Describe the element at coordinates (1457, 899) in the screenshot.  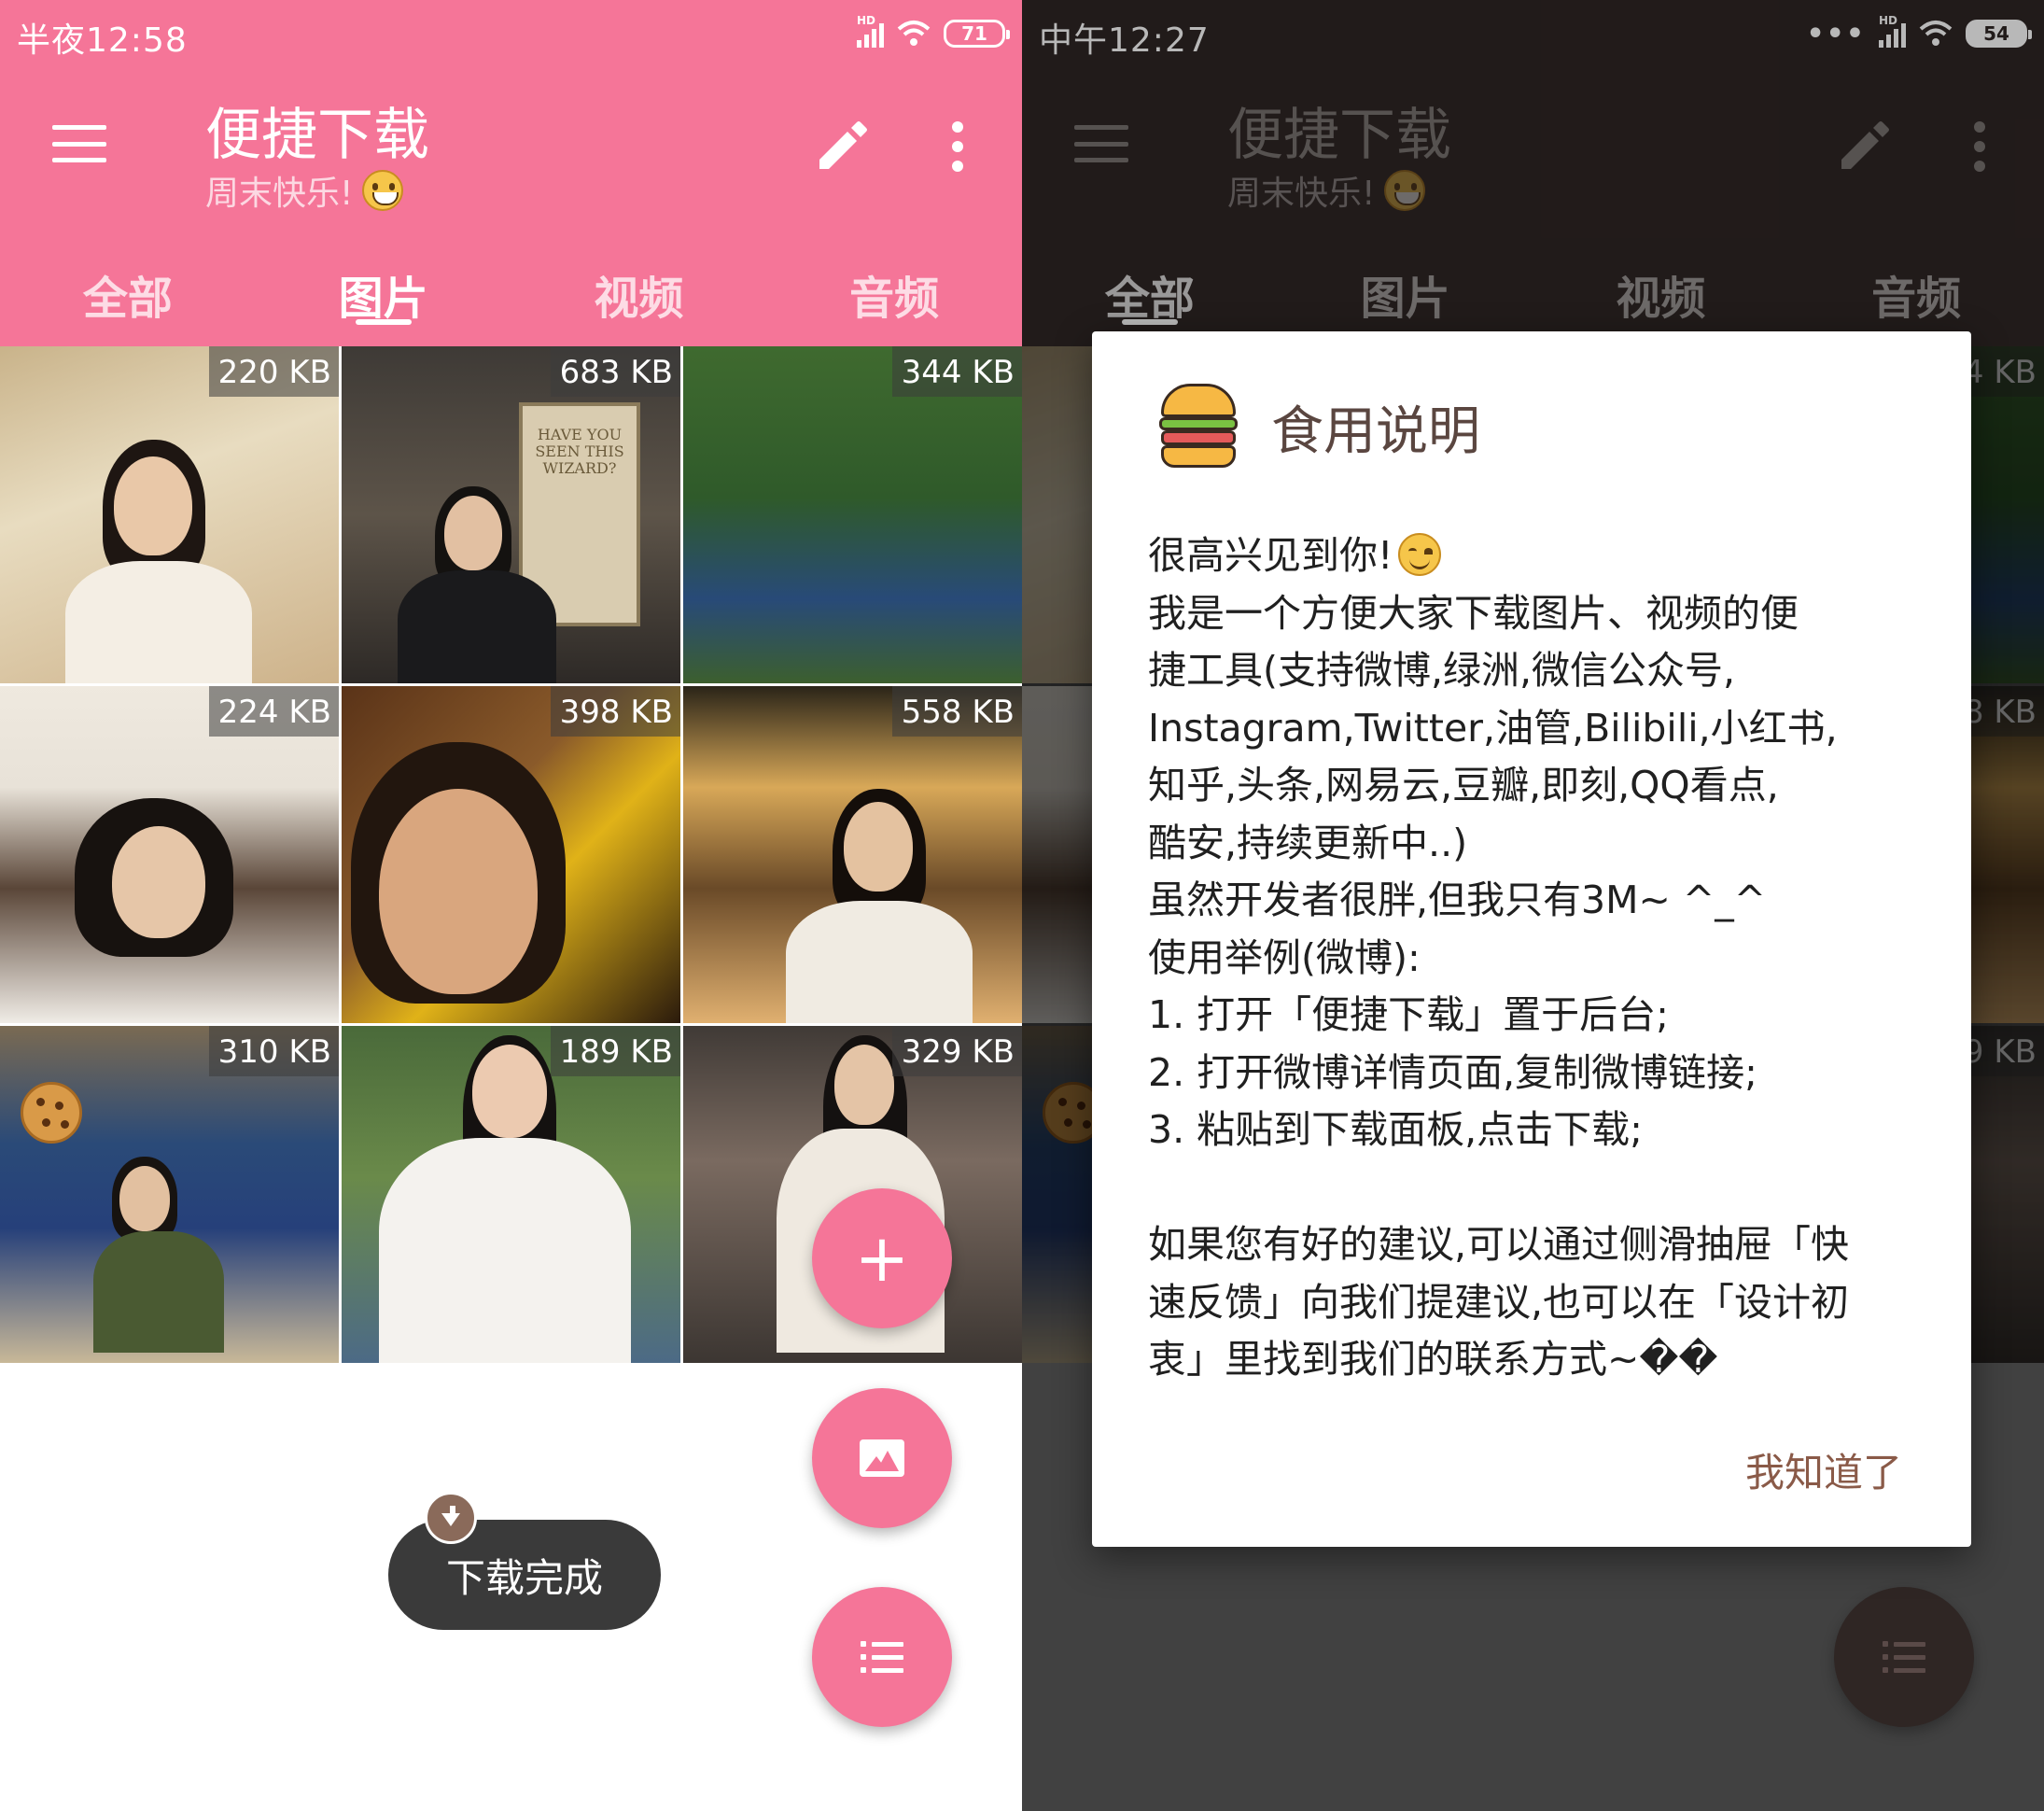
I see `dialog-line: 虽然开发者很胖,但我只有3M~ ^_^` at that location.